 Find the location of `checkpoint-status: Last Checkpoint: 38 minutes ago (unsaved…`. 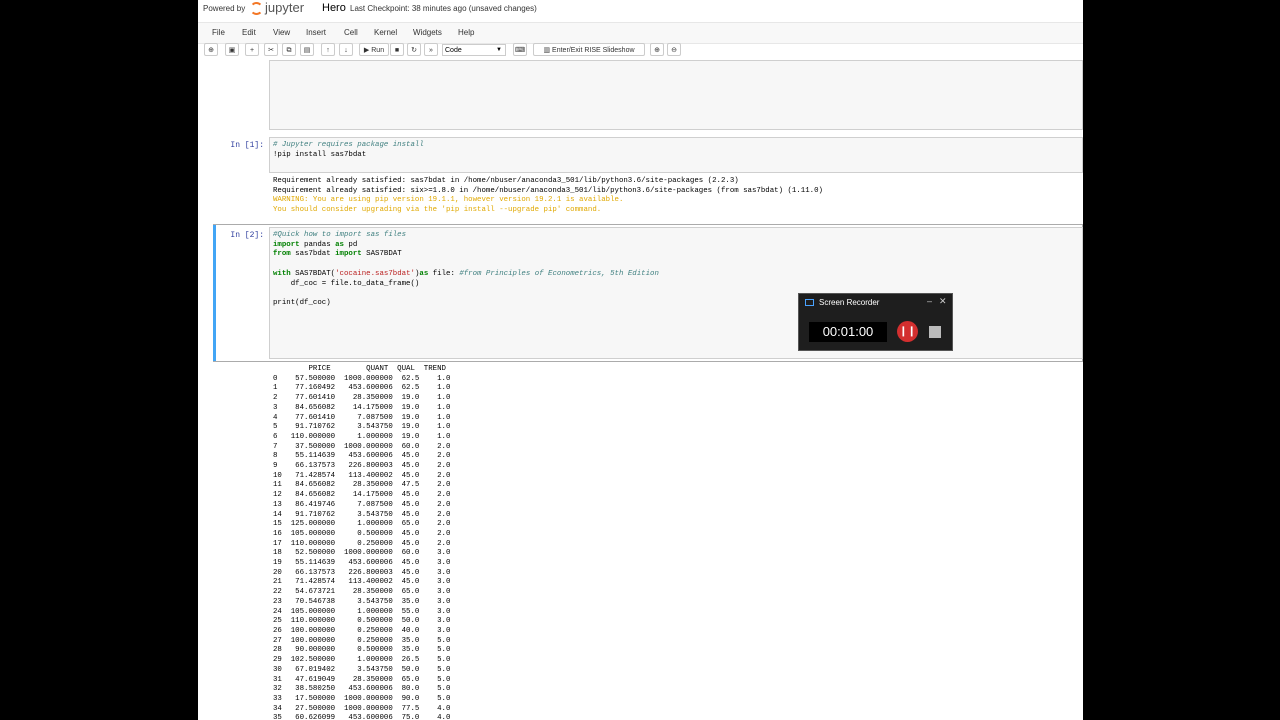

checkpoint-status: Last Checkpoint: 38 minutes ago (unsaved… is located at coordinates (443, 8).